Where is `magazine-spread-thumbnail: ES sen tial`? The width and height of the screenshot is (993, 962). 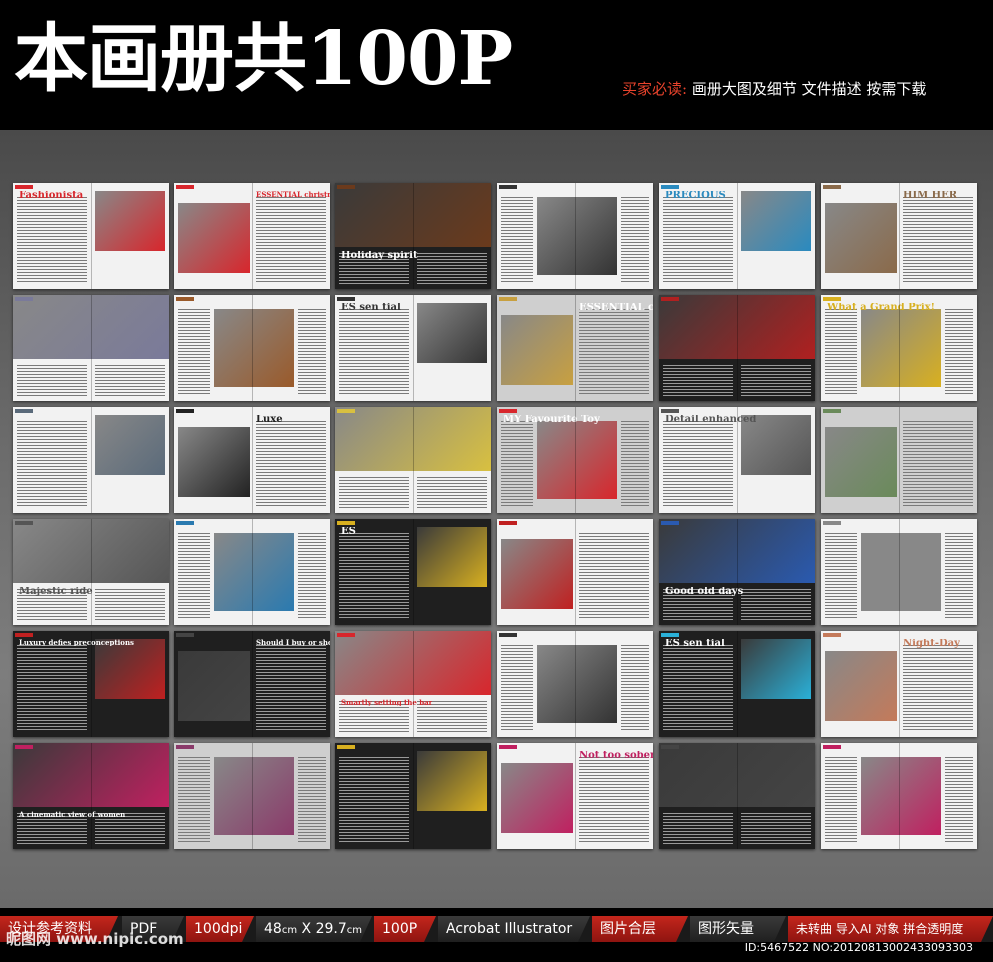 magazine-spread-thumbnail: ES sen tial is located at coordinates (737, 684).